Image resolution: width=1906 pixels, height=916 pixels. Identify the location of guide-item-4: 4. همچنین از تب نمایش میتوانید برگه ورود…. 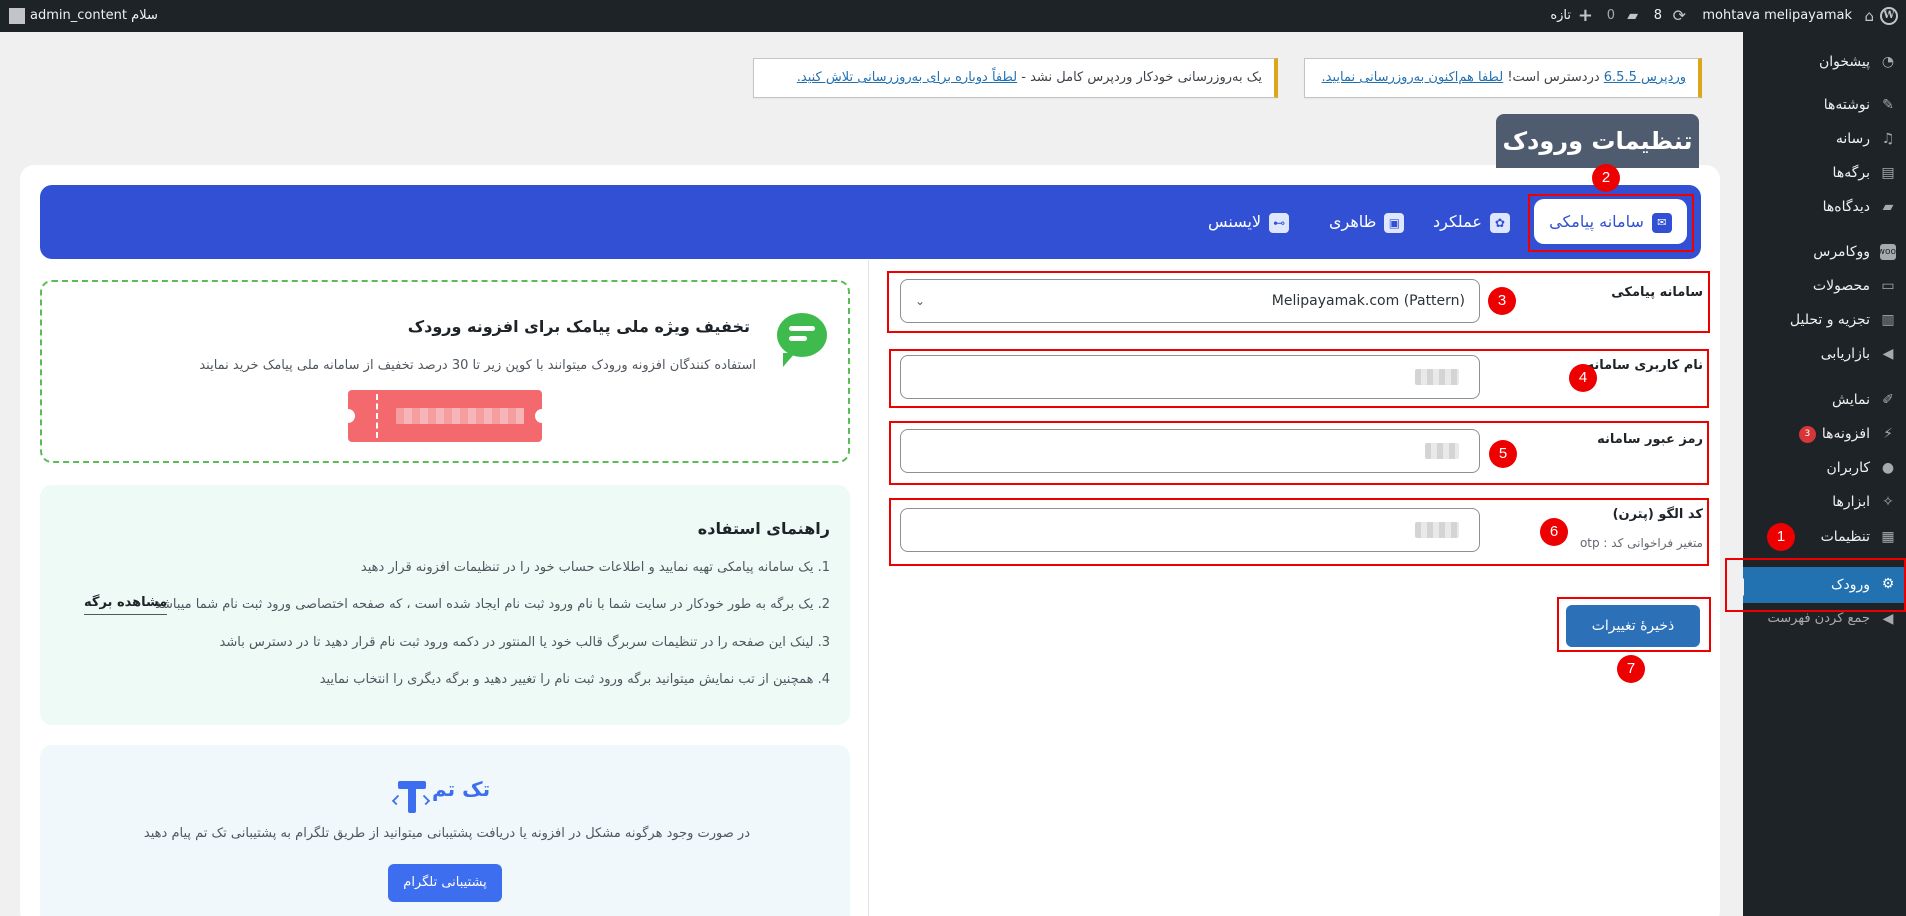
(574, 679).